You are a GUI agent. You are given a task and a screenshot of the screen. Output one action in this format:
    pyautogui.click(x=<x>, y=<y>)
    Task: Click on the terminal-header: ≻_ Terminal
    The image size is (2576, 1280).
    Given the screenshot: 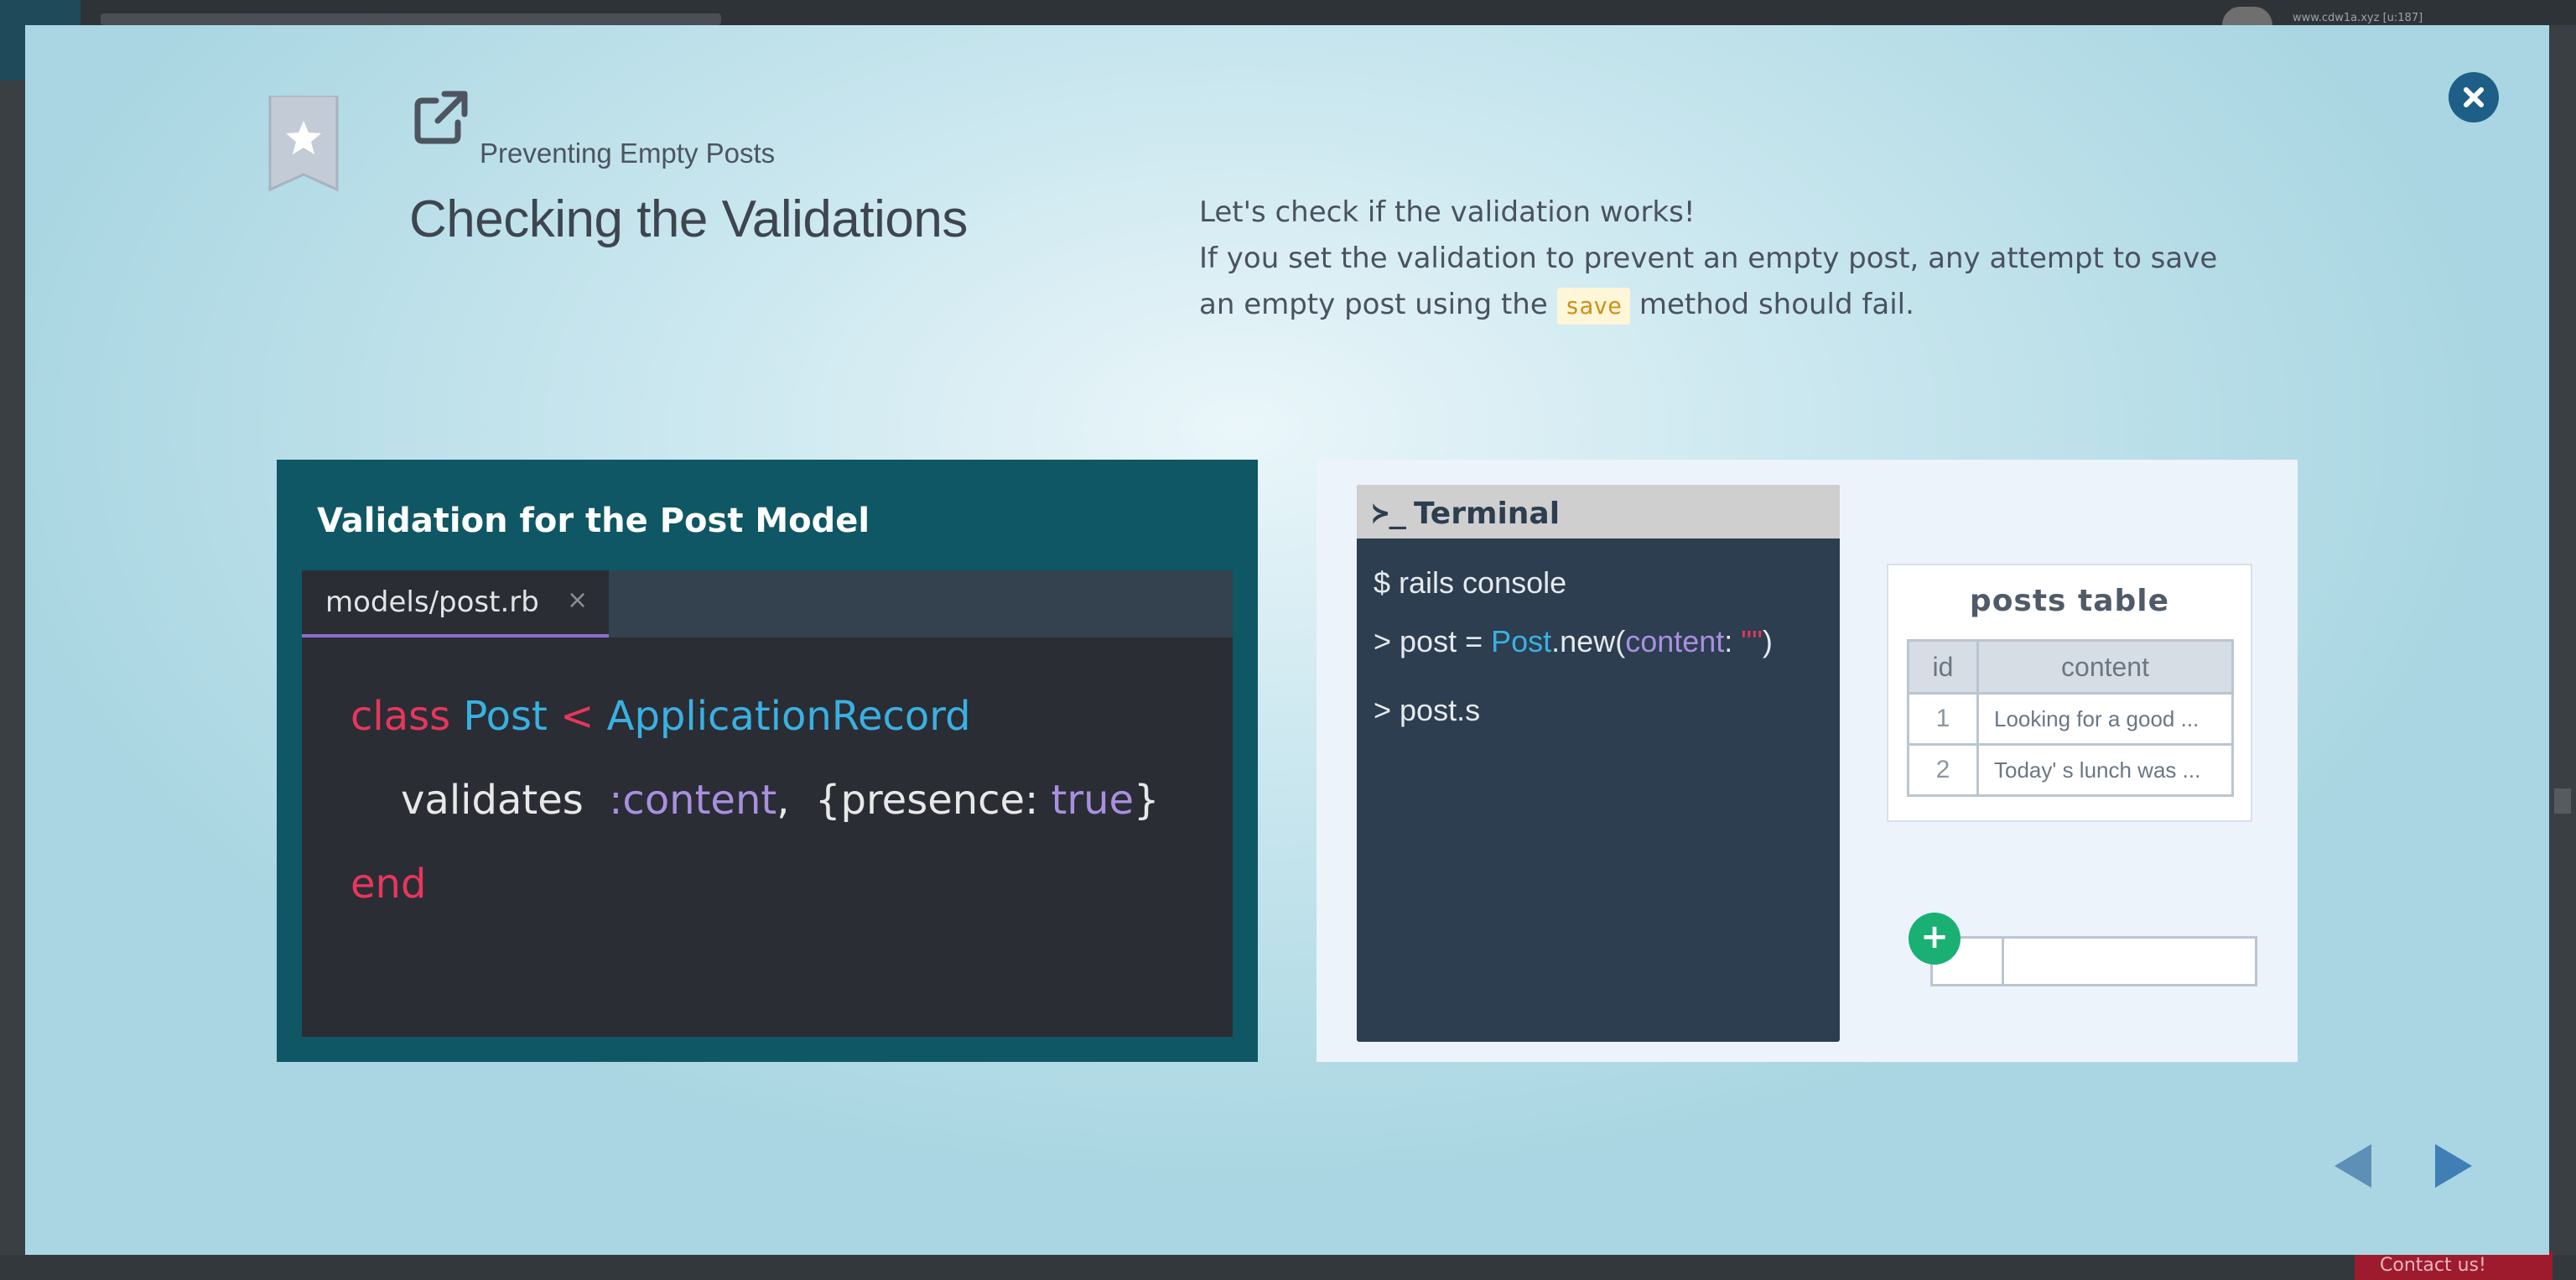 What is the action you would take?
    pyautogui.click(x=1598, y=512)
    